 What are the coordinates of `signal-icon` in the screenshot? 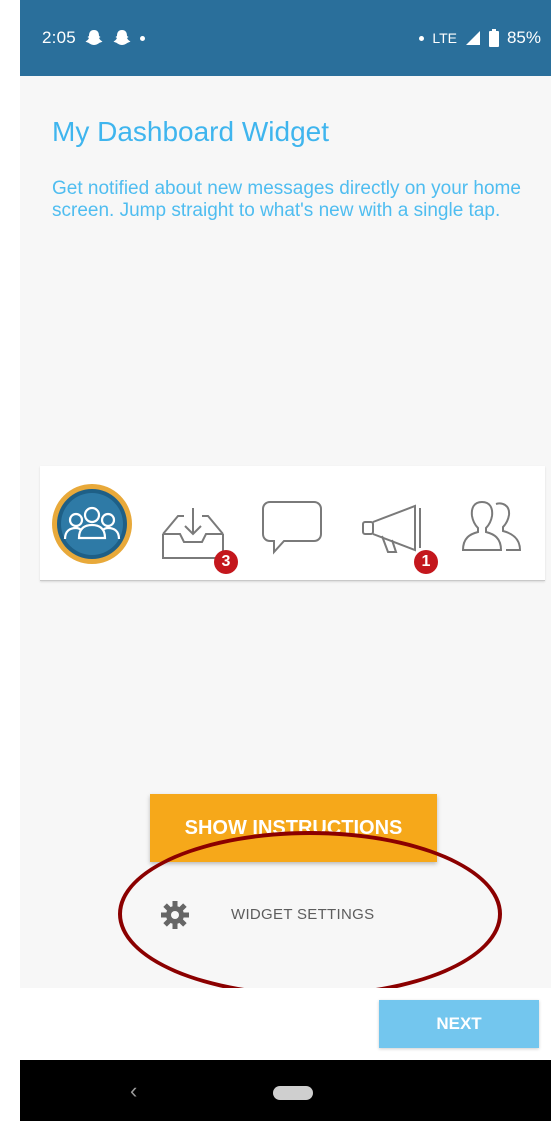 It's located at (472, 38).